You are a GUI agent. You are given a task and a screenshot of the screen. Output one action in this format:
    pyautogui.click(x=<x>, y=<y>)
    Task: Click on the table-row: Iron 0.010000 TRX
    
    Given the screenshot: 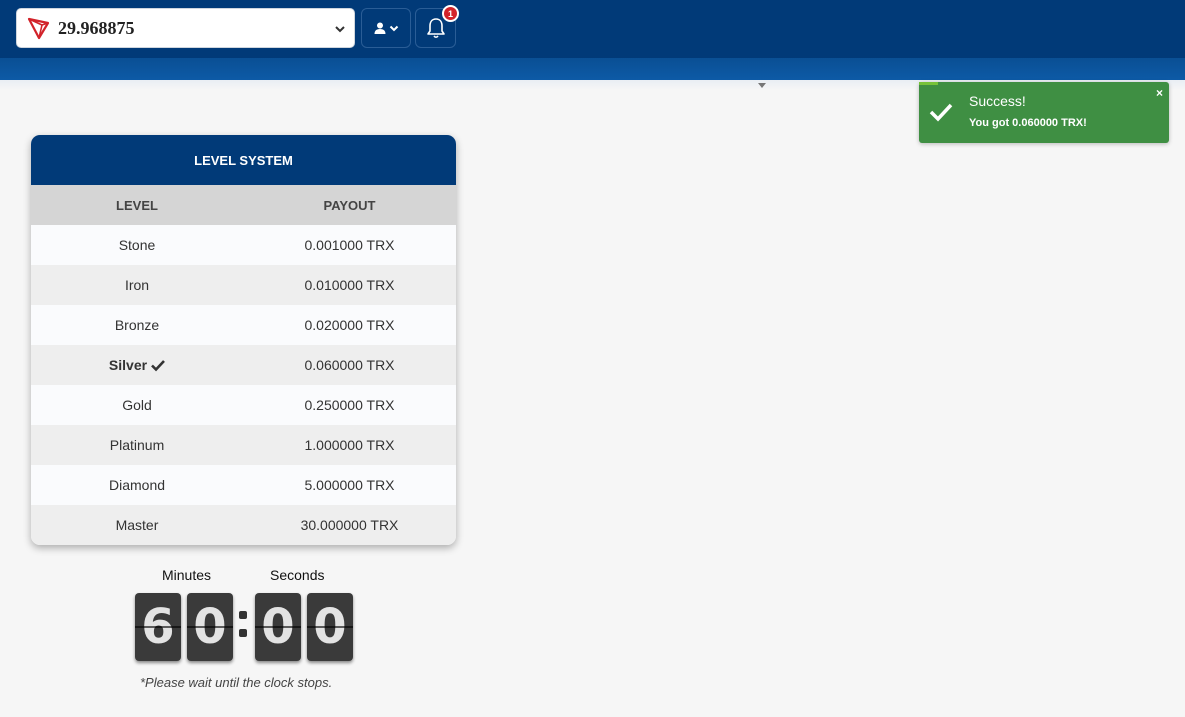 What is the action you would take?
    pyautogui.click(x=243, y=285)
    